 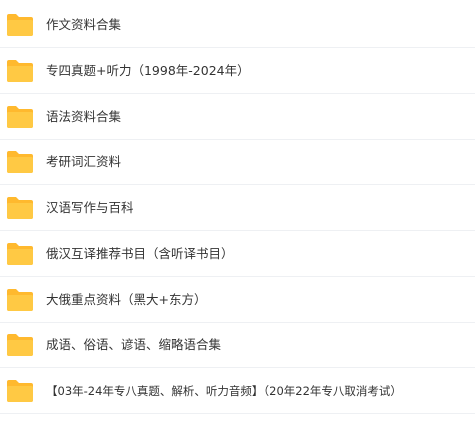 What do you see at coordinates (83, 25) in the screenshot?
I see `folder-name: 作文资料合集` at bounding box center [83, 25].